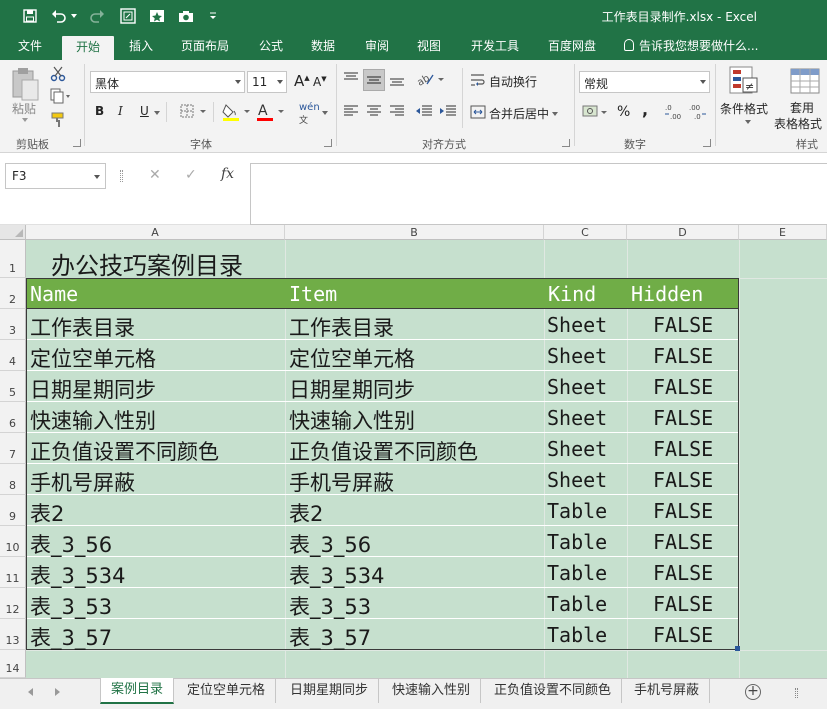 The height and width of the screenshot is (709, 827). Describe the element at coordinates (128, 16) in the screenshot. I see `screenshot-icon` at that location.